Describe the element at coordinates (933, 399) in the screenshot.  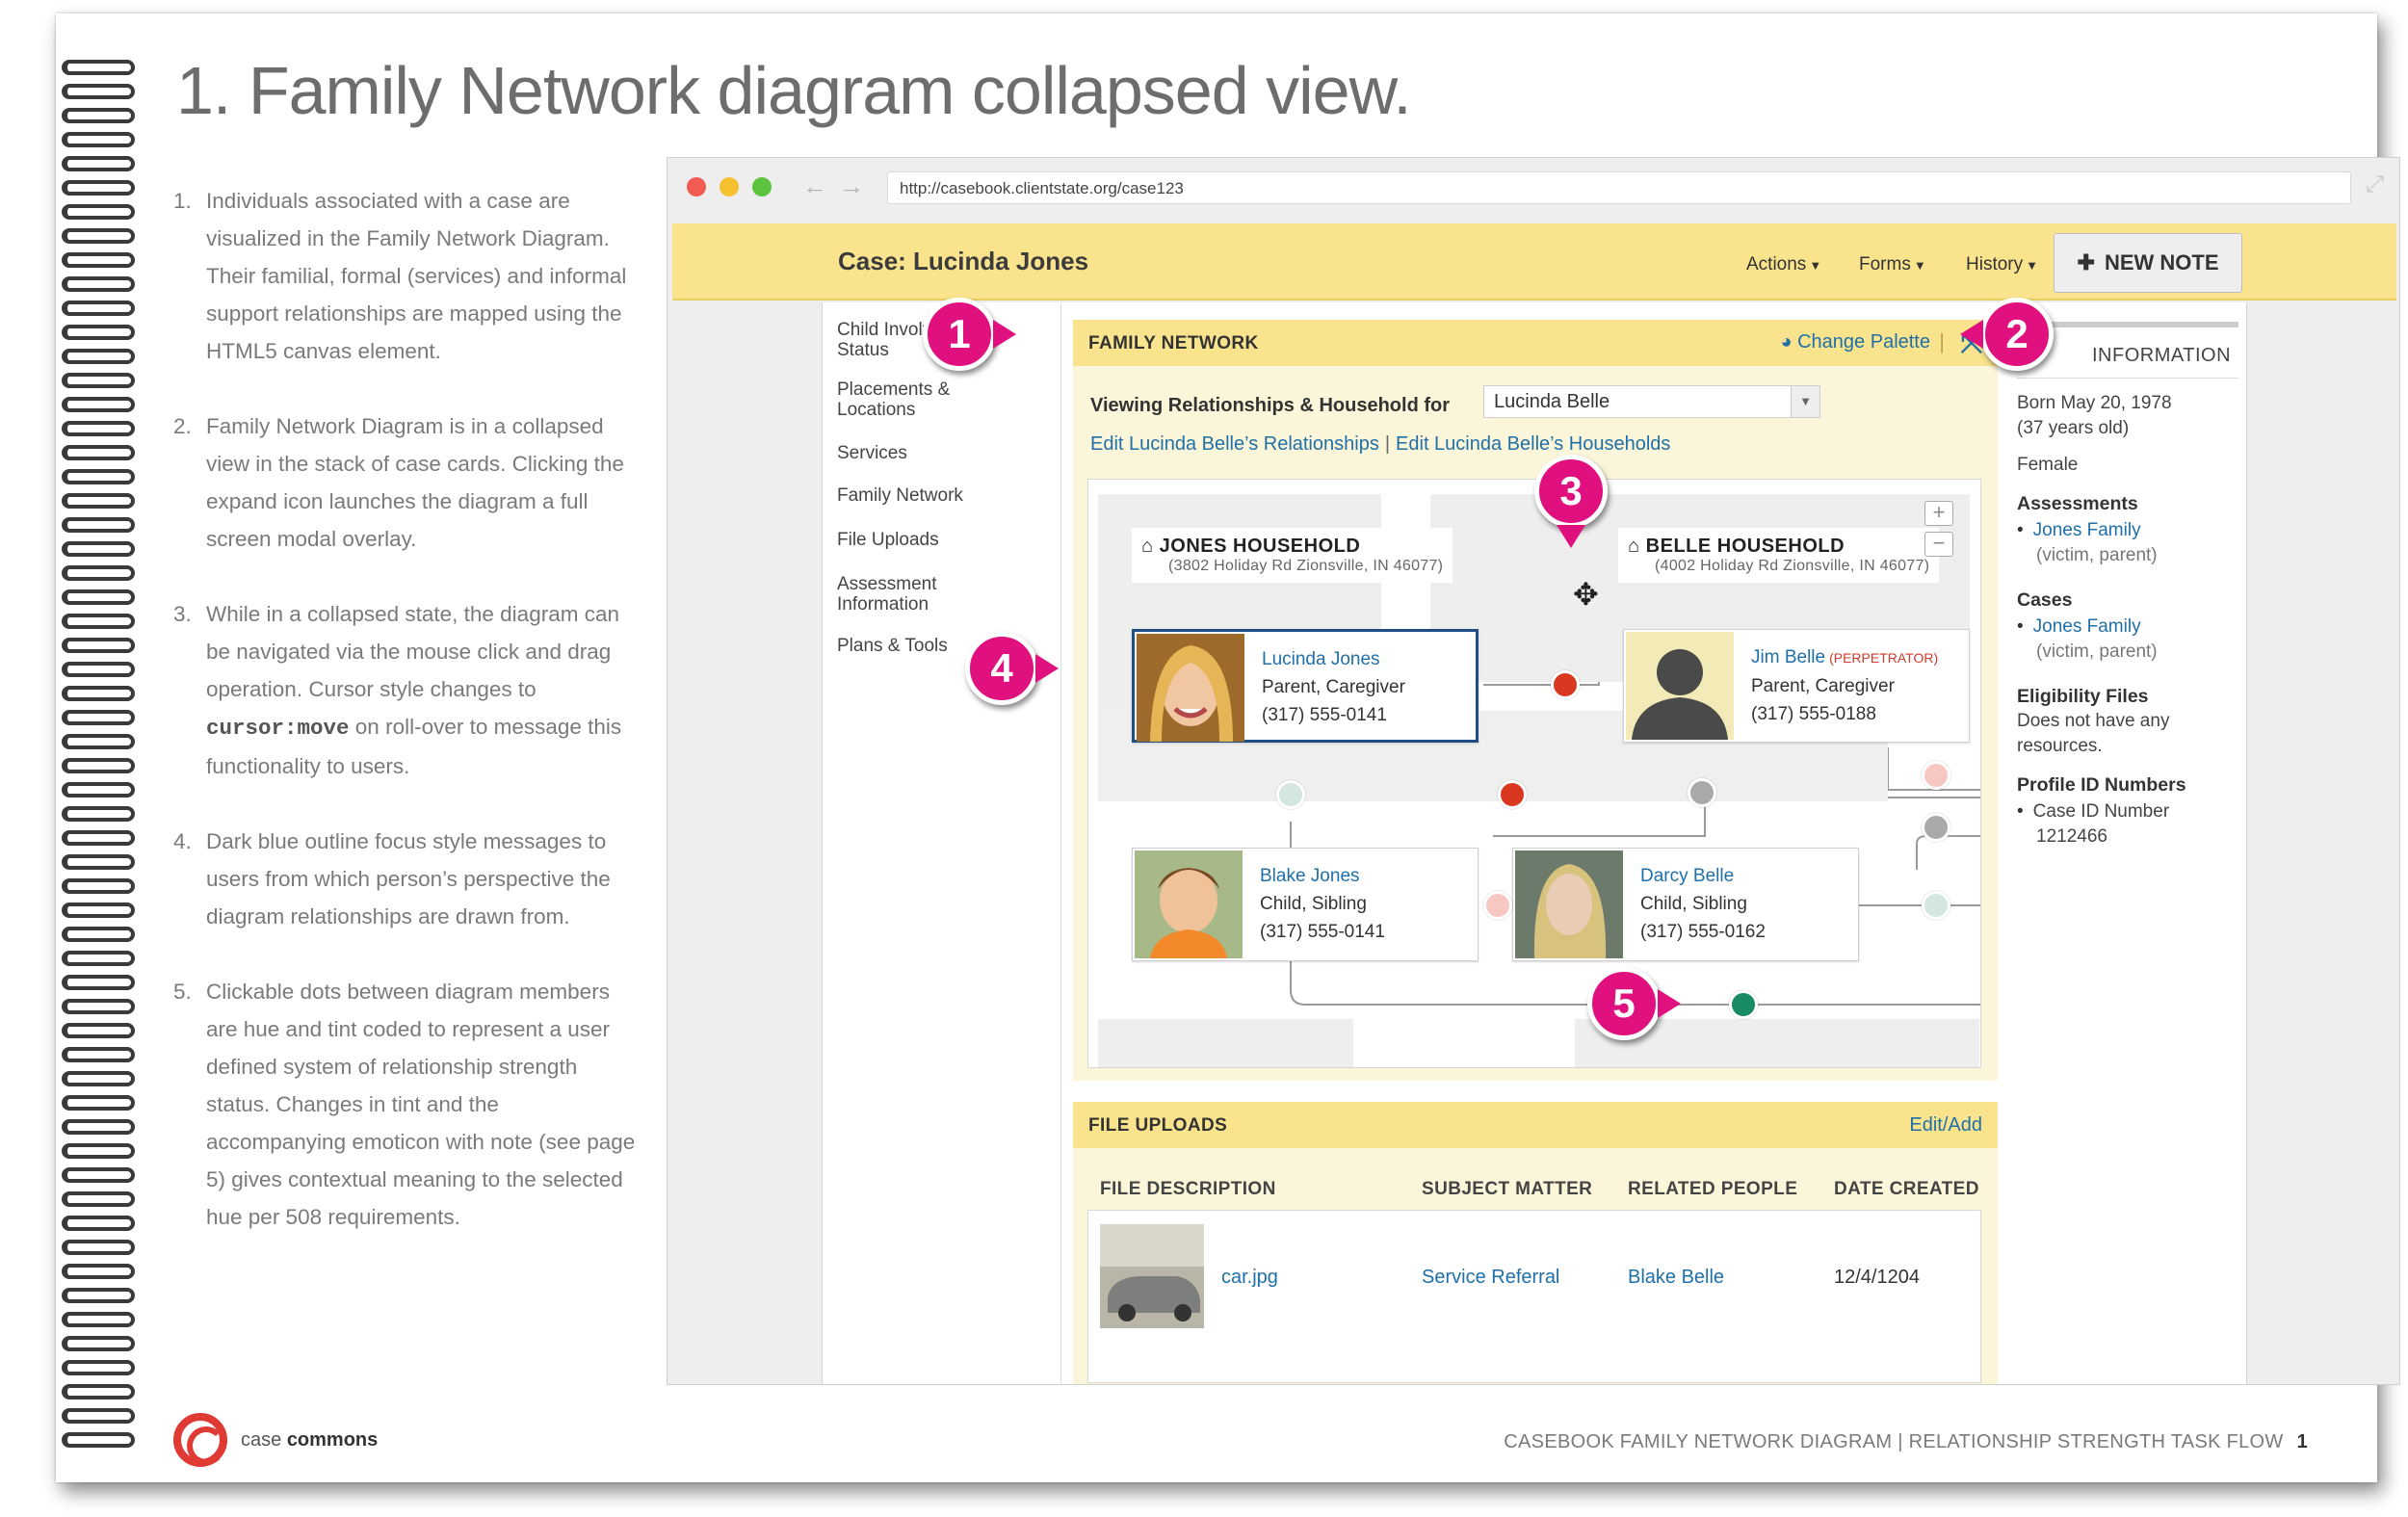
I see `nav-item-placements: Placements & Locations` at that location.